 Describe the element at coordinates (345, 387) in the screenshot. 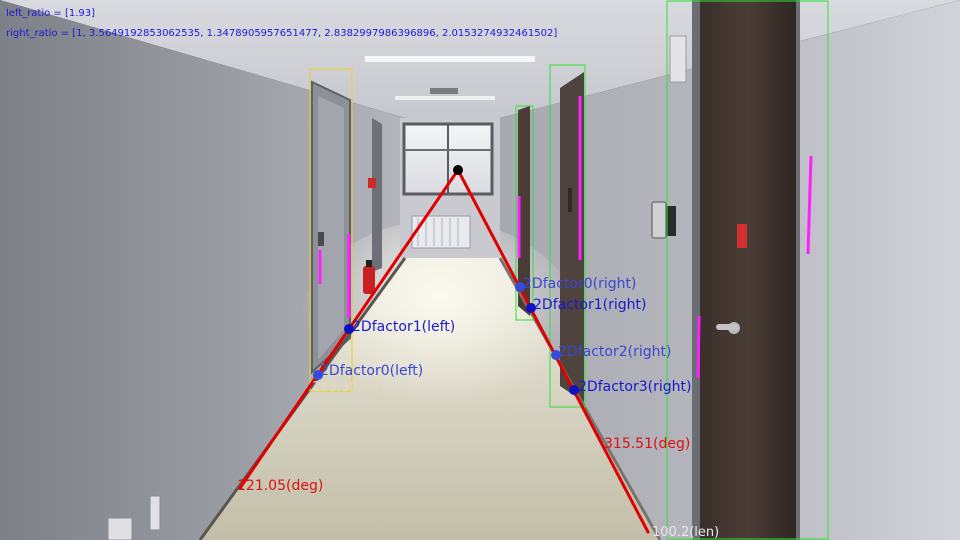

I see `left-length-label: 118.3(len)` at that location.